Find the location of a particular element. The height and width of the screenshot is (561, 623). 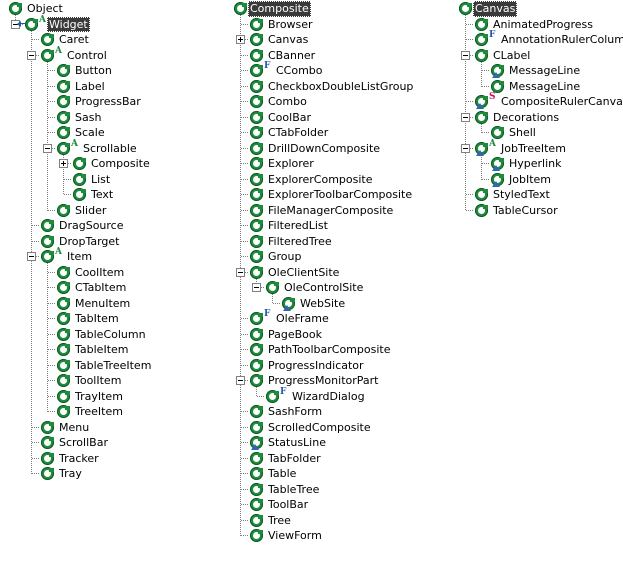

tree-node: PathToolbarComposite is located at coordinates (319, 350).